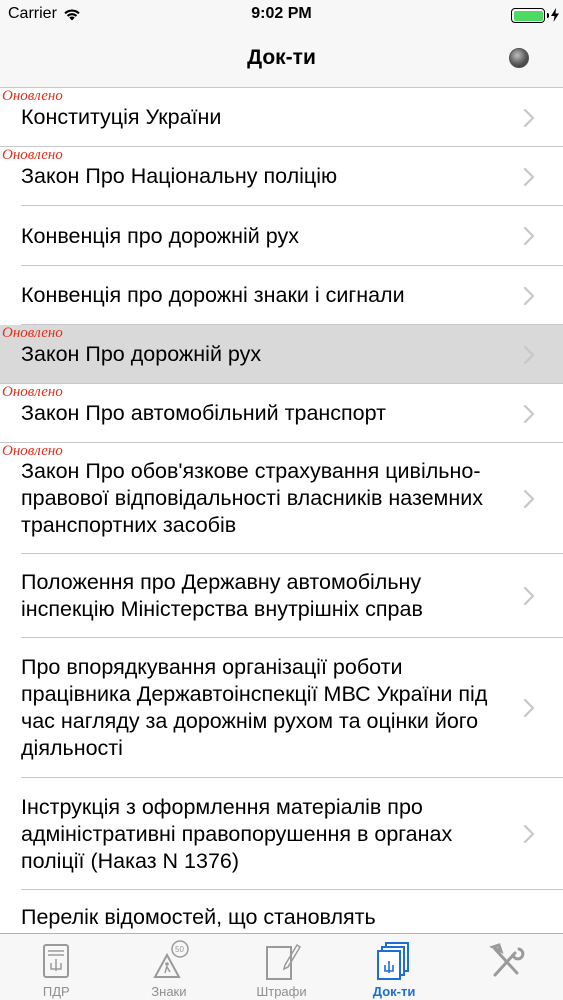  I want to click on tab-fines-document: Штрафи, so click(281, 967).